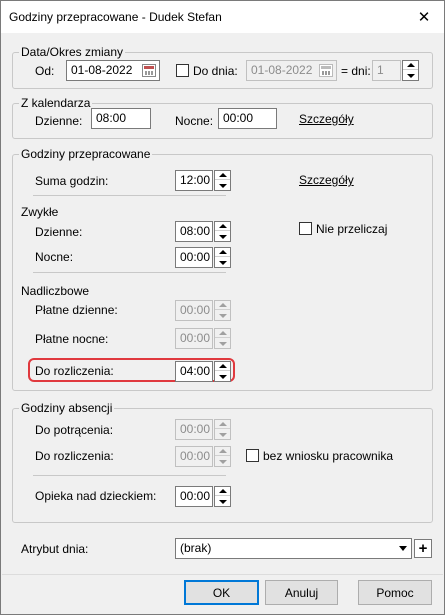 This screenshot has width=445, height=615. I want to click on nie-przeliczaj-checkbox, so click(305, 228).